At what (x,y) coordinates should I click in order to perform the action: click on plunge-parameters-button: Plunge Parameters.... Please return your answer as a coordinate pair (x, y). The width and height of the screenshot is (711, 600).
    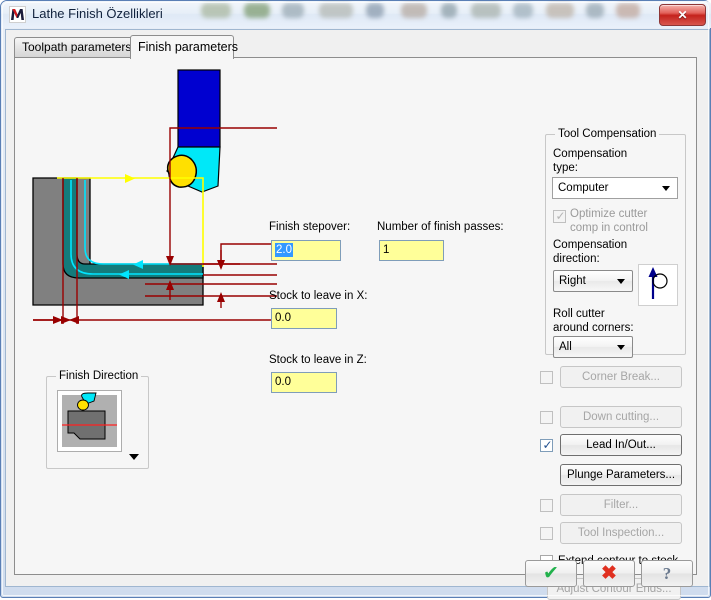
    Looking at the image, I should click on (621, 475).